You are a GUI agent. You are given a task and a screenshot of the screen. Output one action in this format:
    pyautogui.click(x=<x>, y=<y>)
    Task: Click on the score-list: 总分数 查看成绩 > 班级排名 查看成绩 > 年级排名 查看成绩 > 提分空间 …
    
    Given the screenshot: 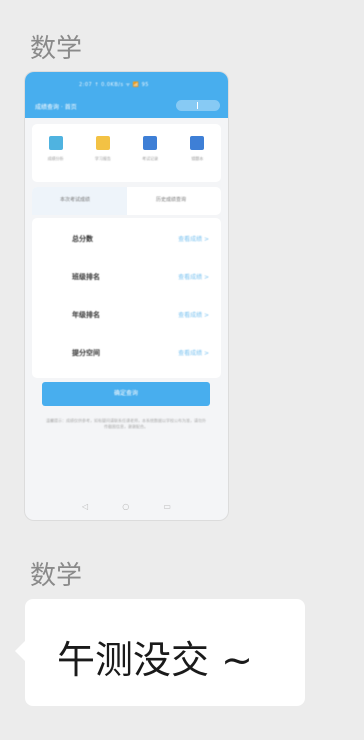 What is the action you would take?
    pyautogui.click(x=126, y=298)
    